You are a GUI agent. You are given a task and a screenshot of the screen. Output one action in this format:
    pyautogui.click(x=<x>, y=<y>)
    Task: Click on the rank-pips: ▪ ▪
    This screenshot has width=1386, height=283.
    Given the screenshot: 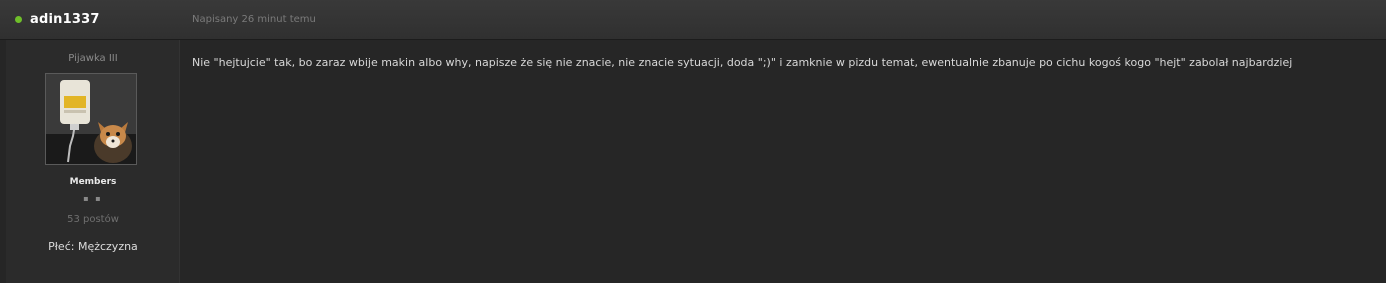 What is the action you would take?
    pyautogui.click(x=93, y=198)
    